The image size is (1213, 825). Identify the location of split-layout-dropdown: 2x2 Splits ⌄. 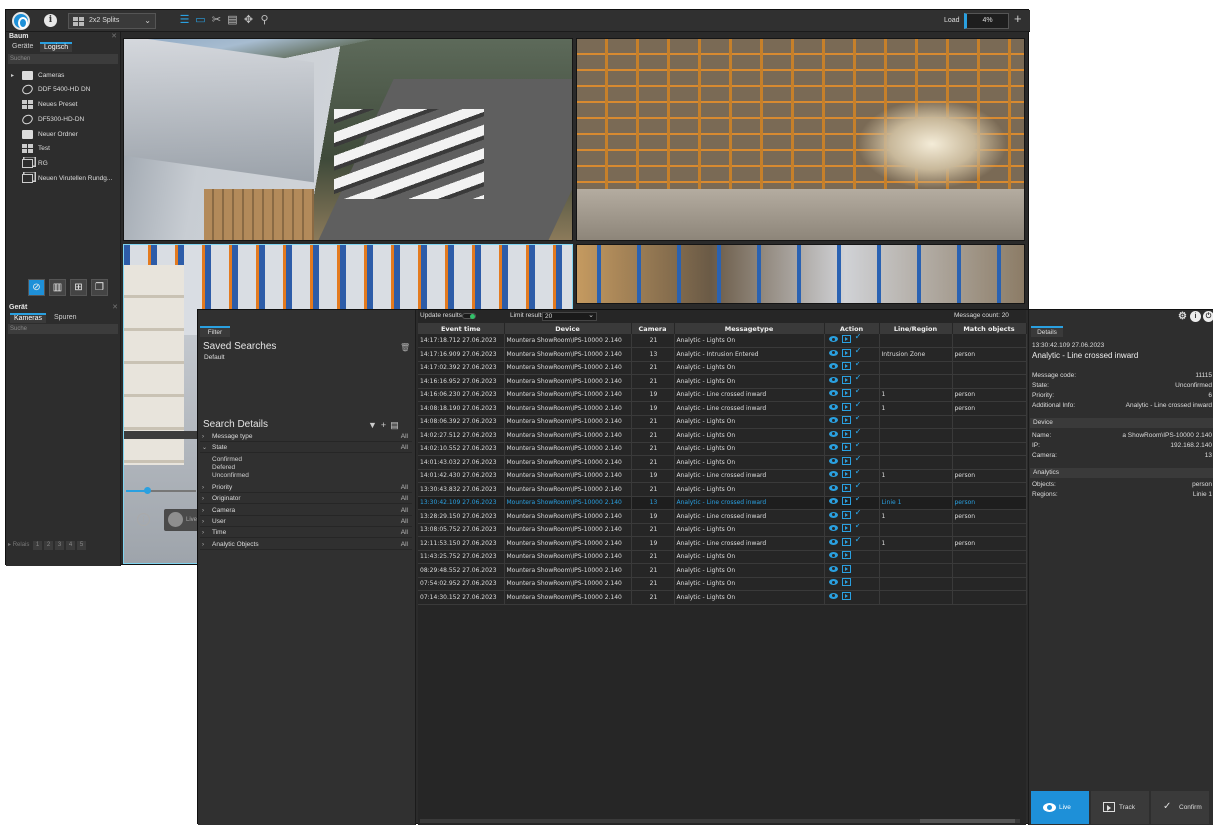
(112, 21).